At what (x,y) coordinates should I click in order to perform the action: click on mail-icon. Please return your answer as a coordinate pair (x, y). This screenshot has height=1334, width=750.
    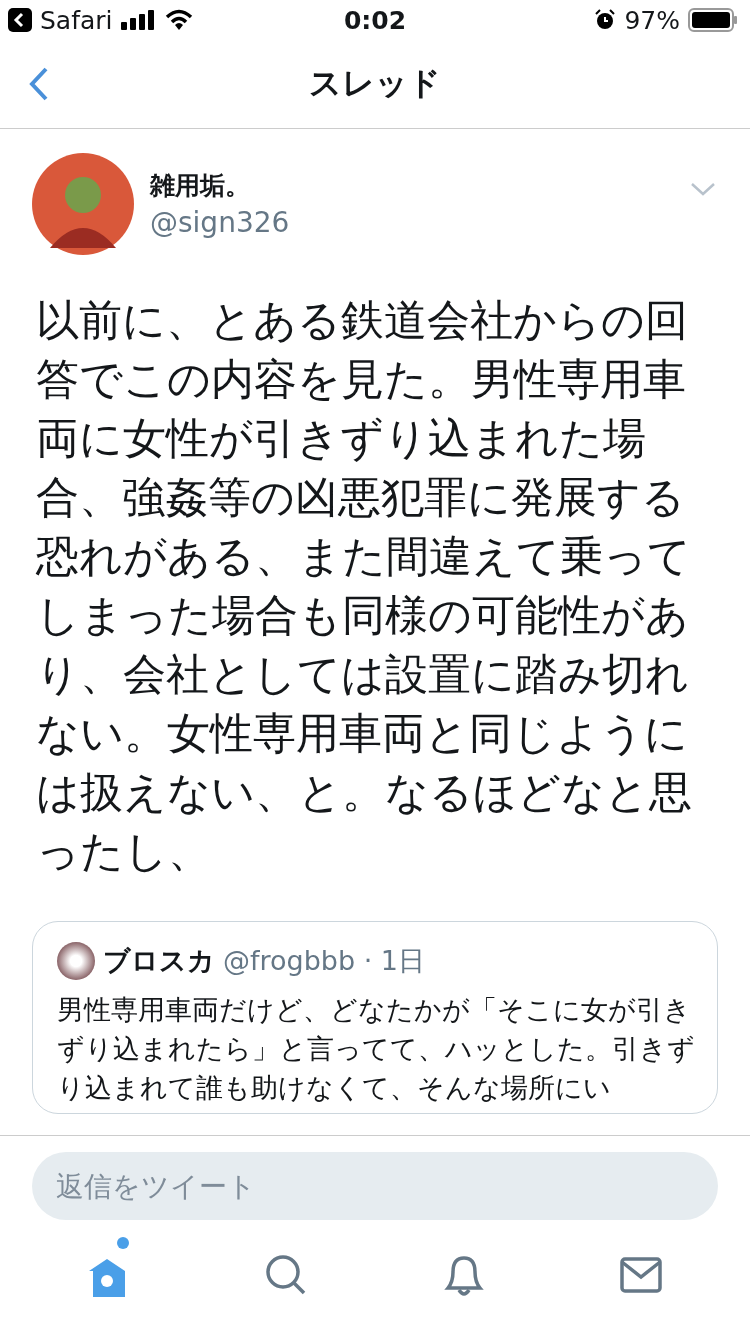
    Looking at the image, I should click on (641, 1275).